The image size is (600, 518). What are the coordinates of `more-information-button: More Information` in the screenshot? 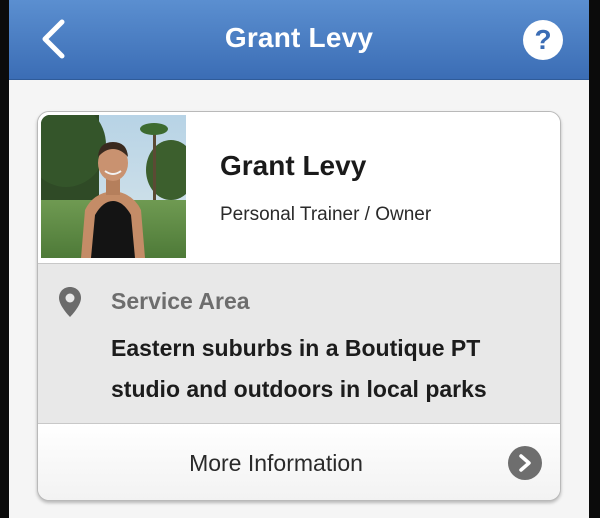 It's located at (299, 462).